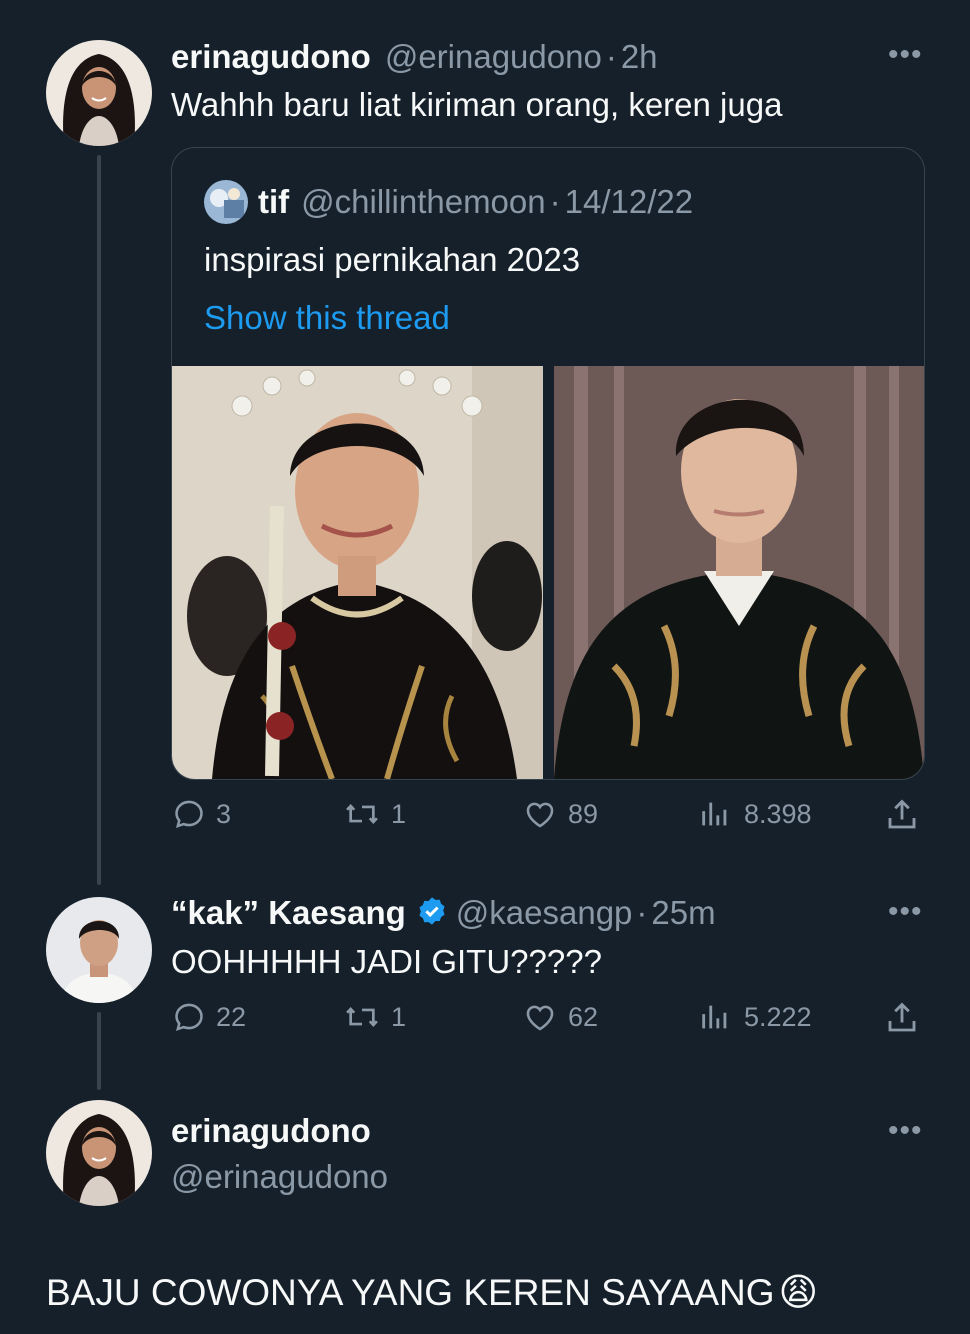  What do you see at coordinates (386, 961) in the screenshot?
I see `tweet-text: OOHHHHH JADI GITU?????` at bounding box center [386, 961].